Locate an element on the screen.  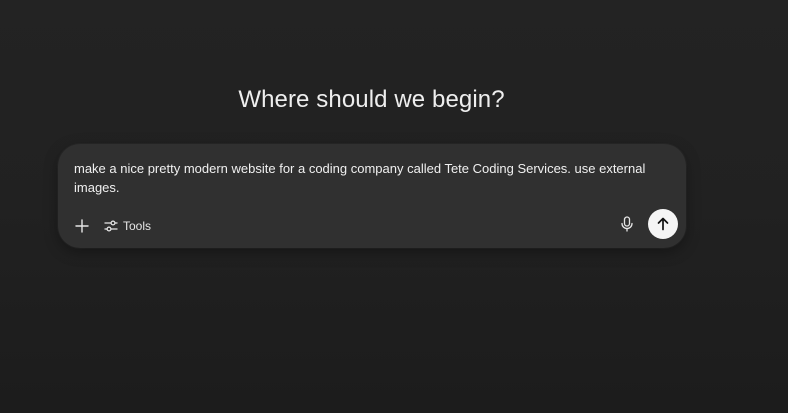
sliders-icon is located at coordinates (111, 226).